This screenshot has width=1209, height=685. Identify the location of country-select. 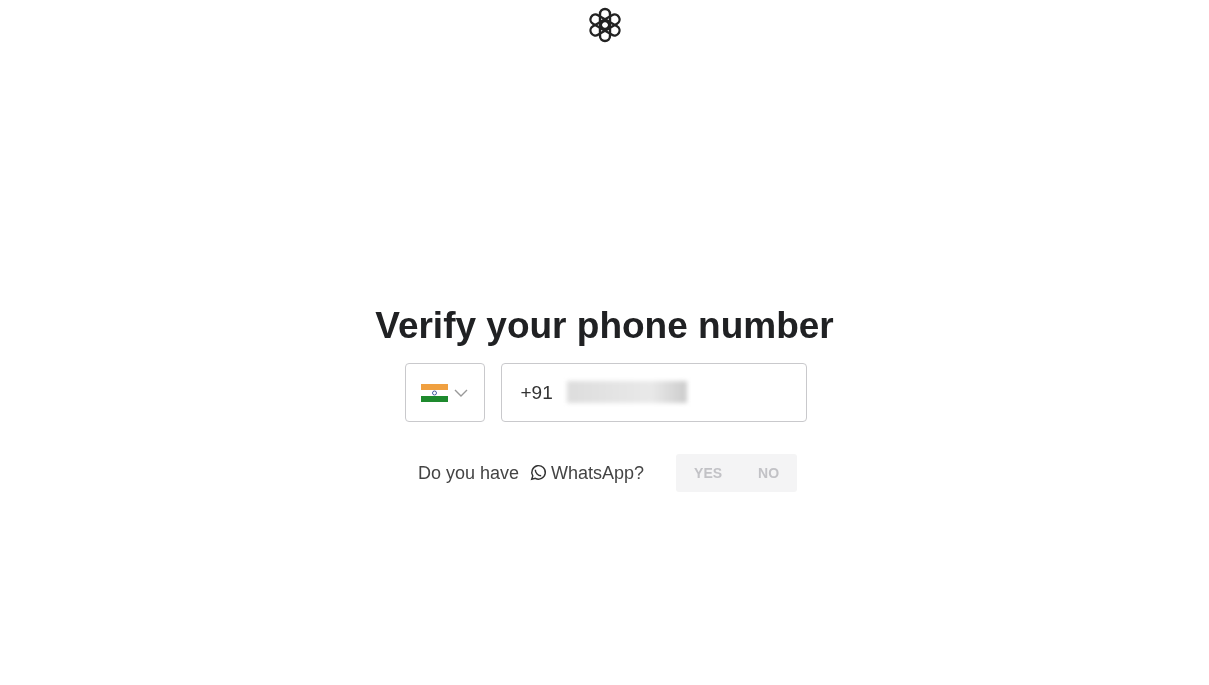
(444, 392).